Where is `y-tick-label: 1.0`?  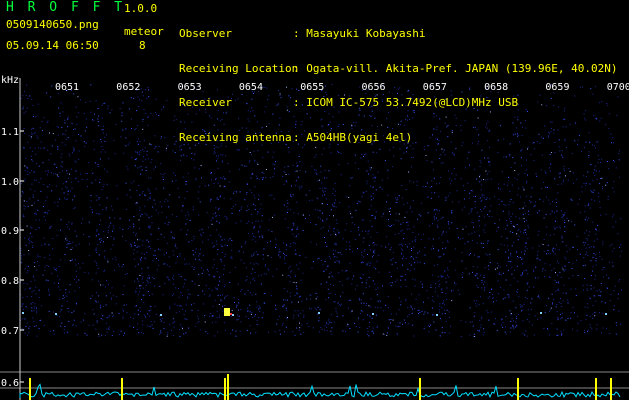
y-tick-label: 1.0 is located at coordinates (10, 182).